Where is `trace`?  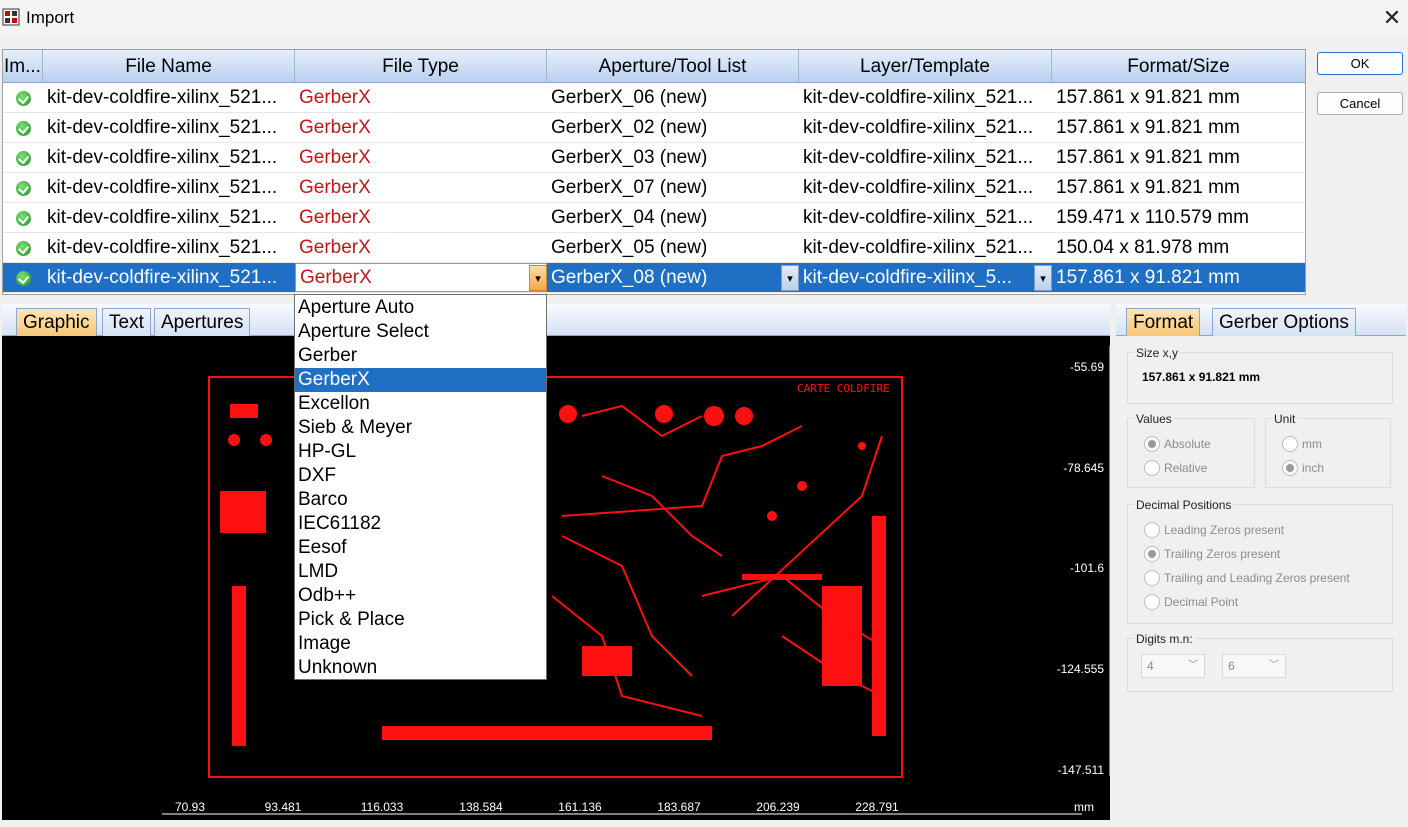
trace is located at coordinates (642, 421).